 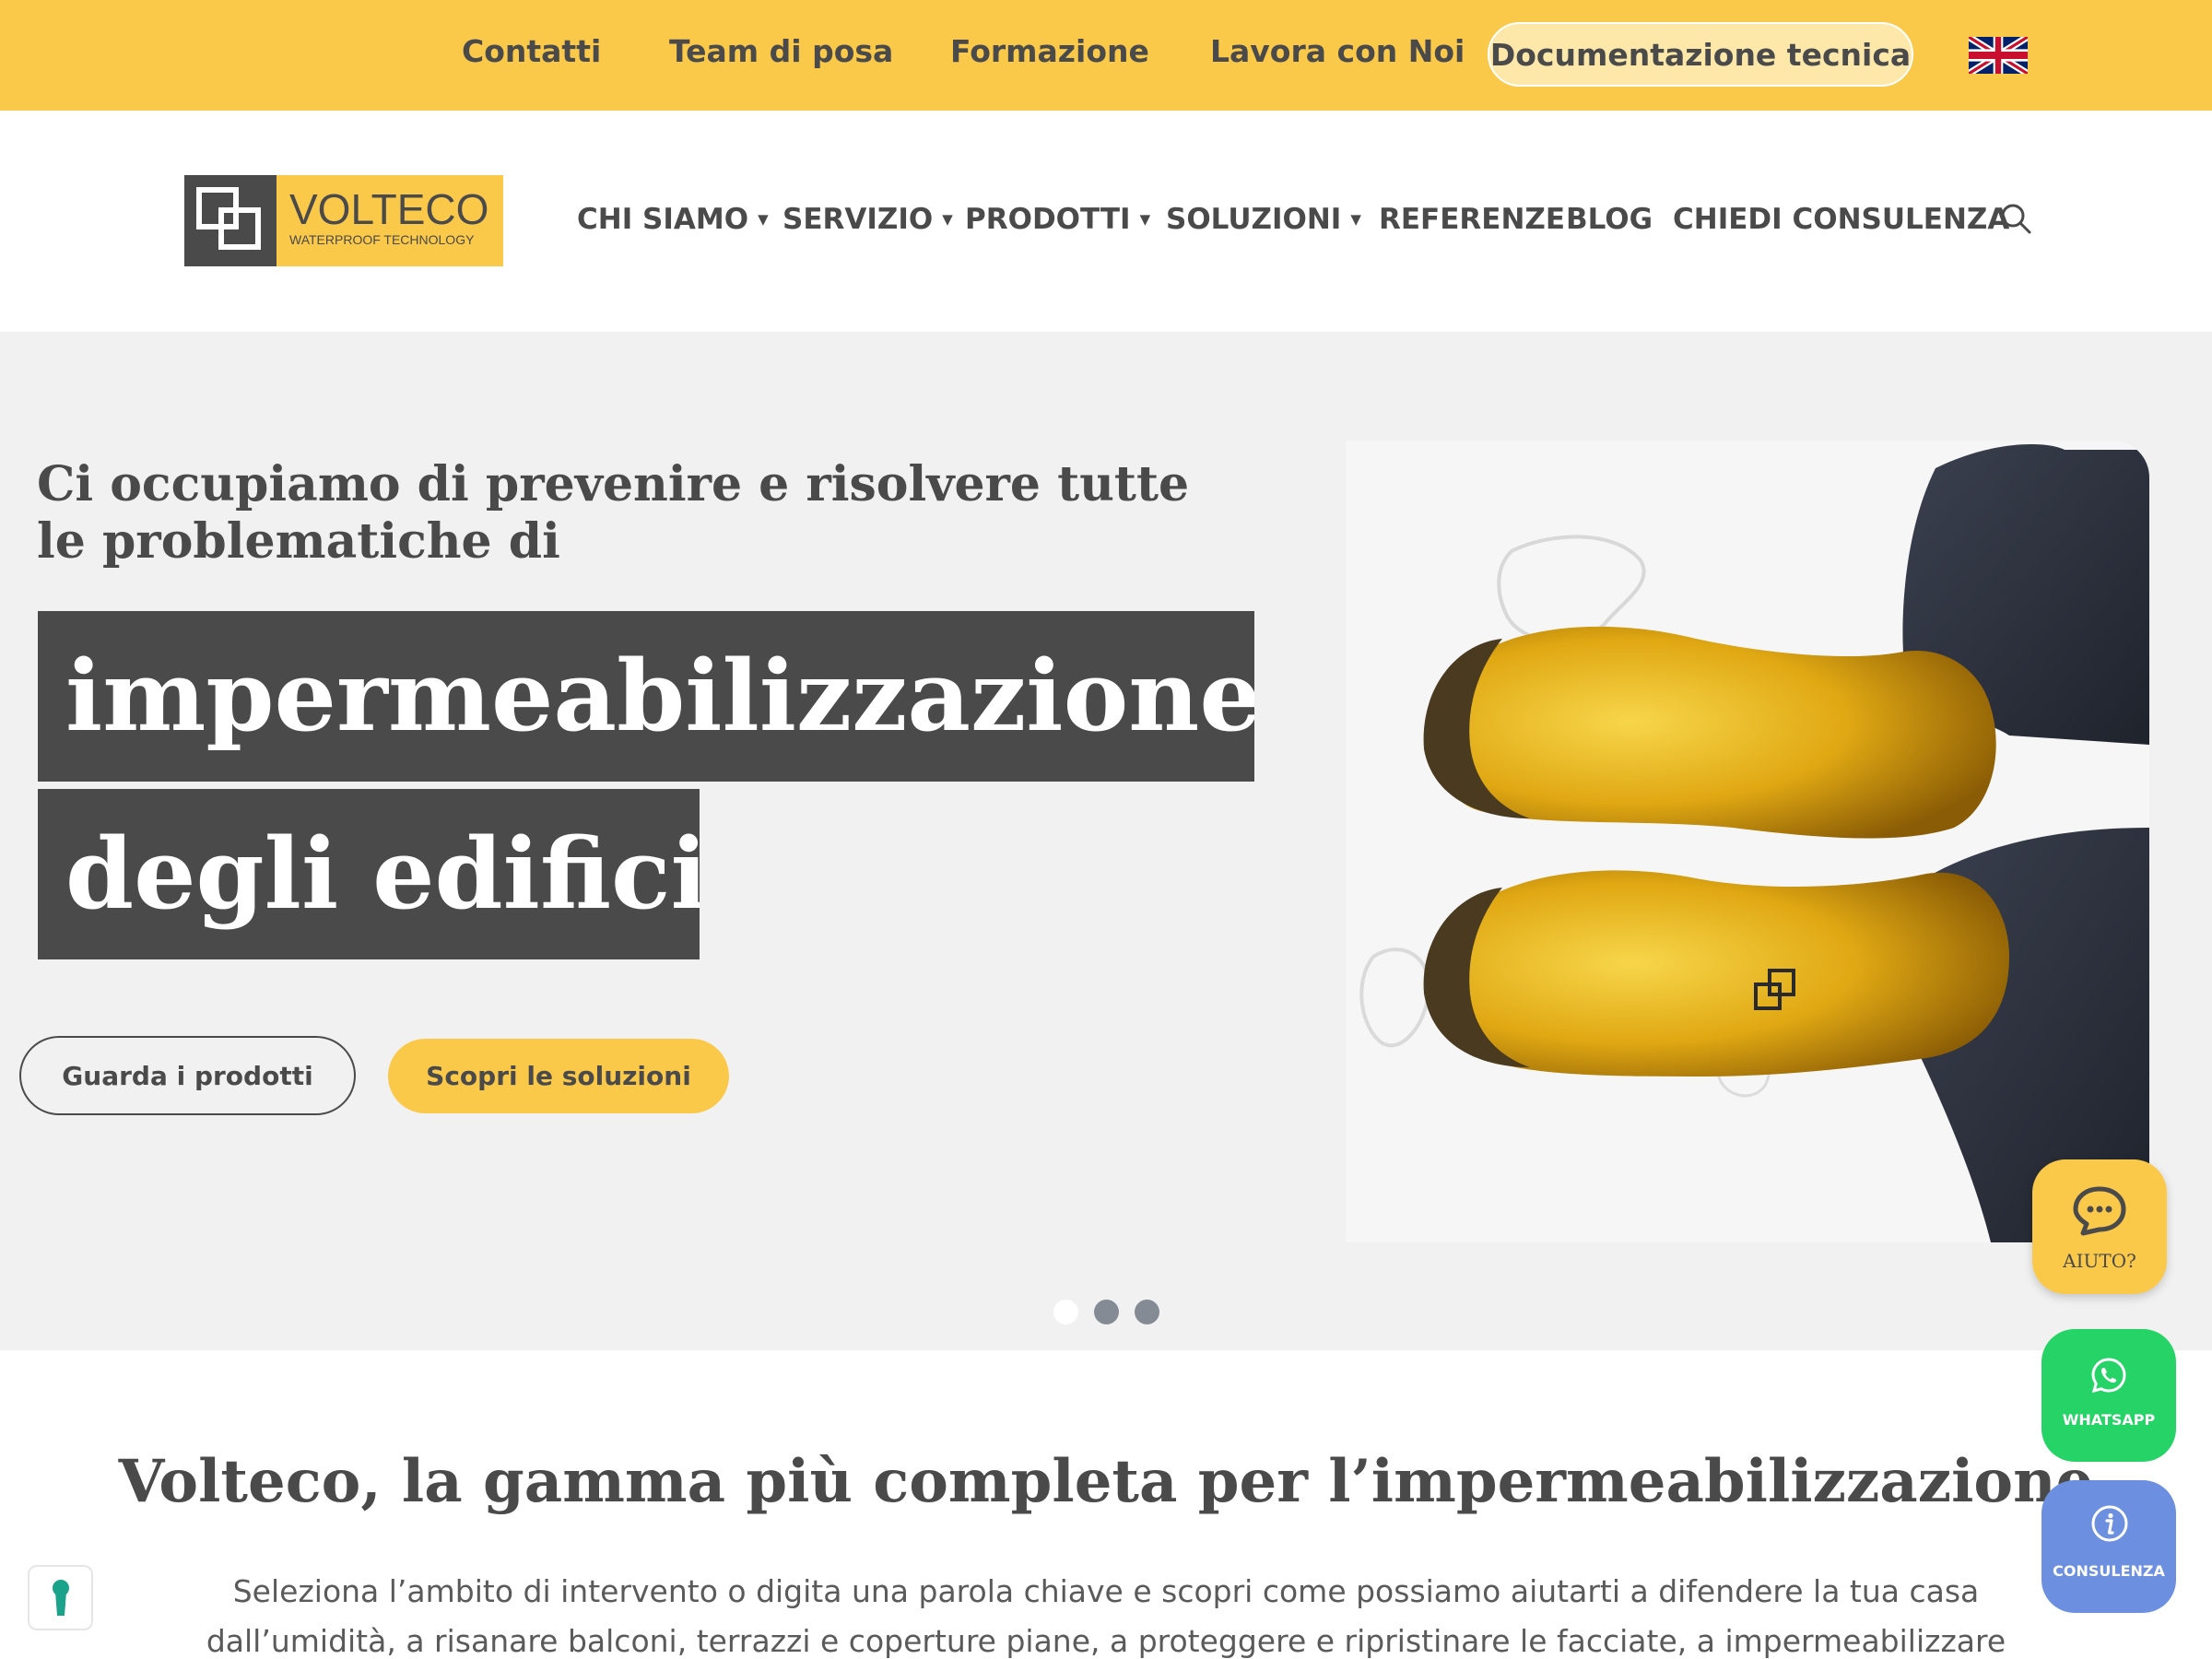 I want to click on cookie-settings-button, so click(x=60, y=1597).